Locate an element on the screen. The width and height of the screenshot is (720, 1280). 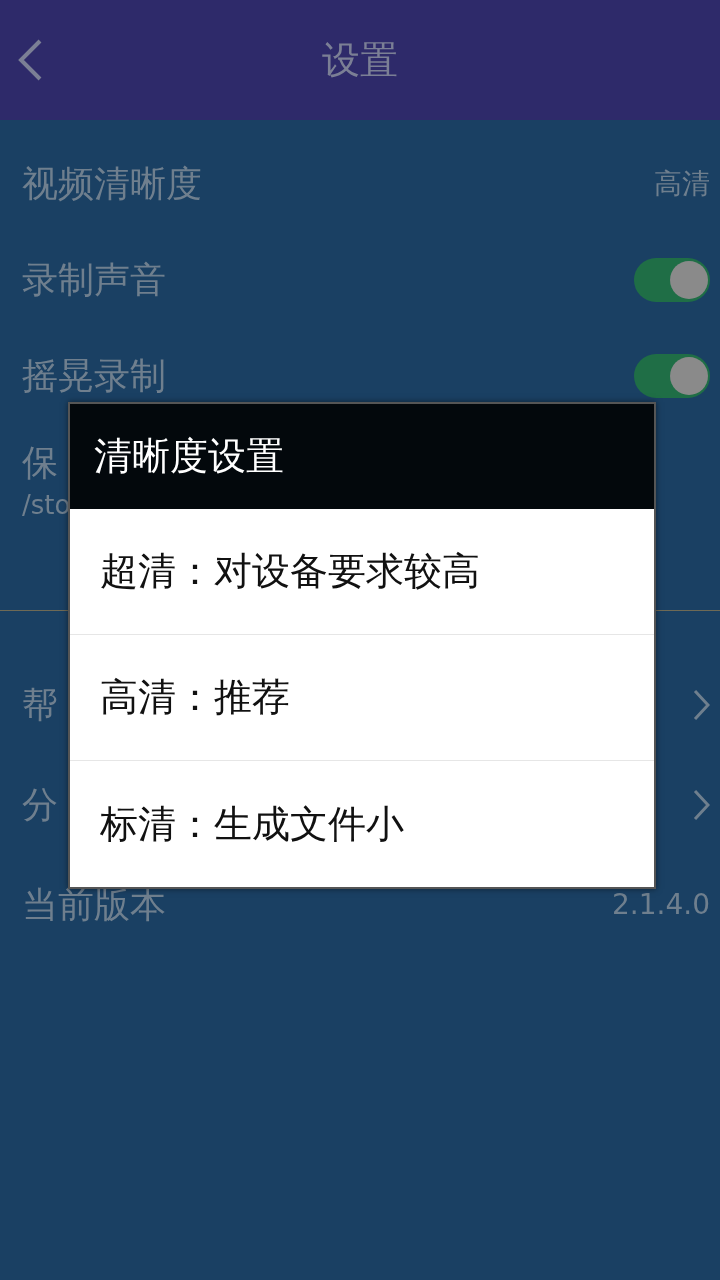
dialog-option: 高清：推荐 is located at coordinates (362, 698).